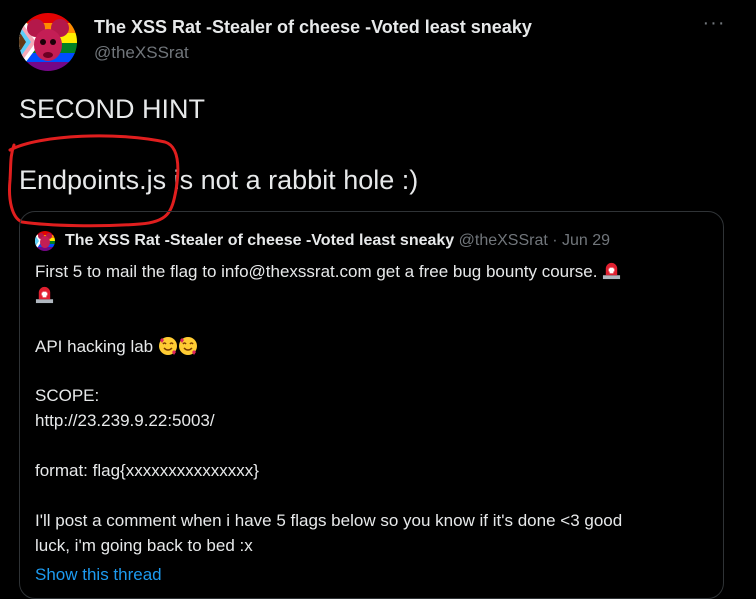 This screenshot has height=599, width=756. I want to click on quoted-text-line3: API hacking lab, so click(116, 346).